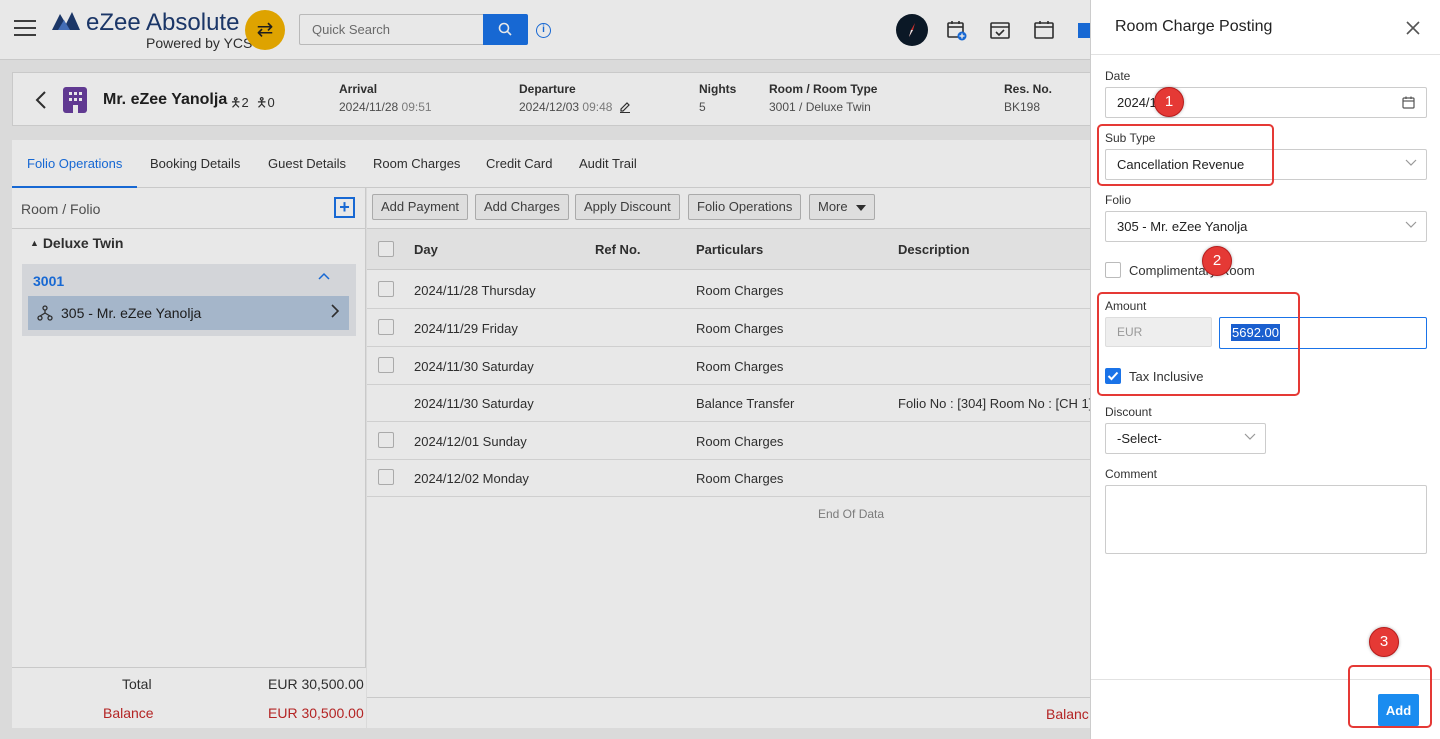 The width and height of the screenshot is (1440, 739). I want to click on complimentary-room-label: Complimentary Room, so click(1192, 270).